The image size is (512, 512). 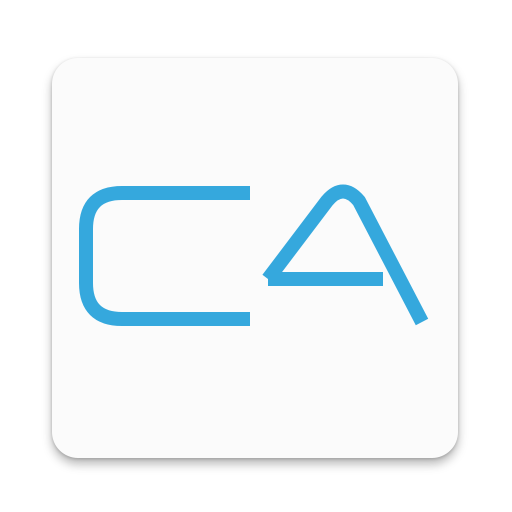 I want to click on logo-letter-a, so click(x=345, y=255).